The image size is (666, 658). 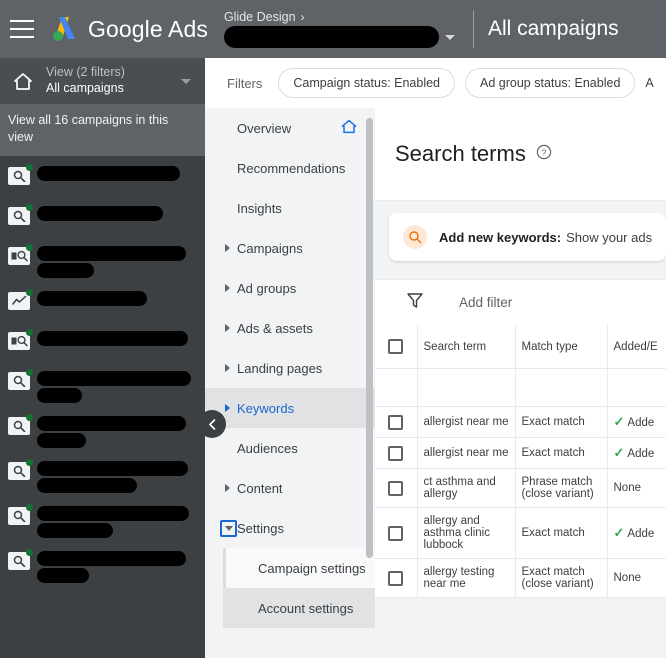 I want to click on settings-expand-toggle, so click(x=228, y=528).